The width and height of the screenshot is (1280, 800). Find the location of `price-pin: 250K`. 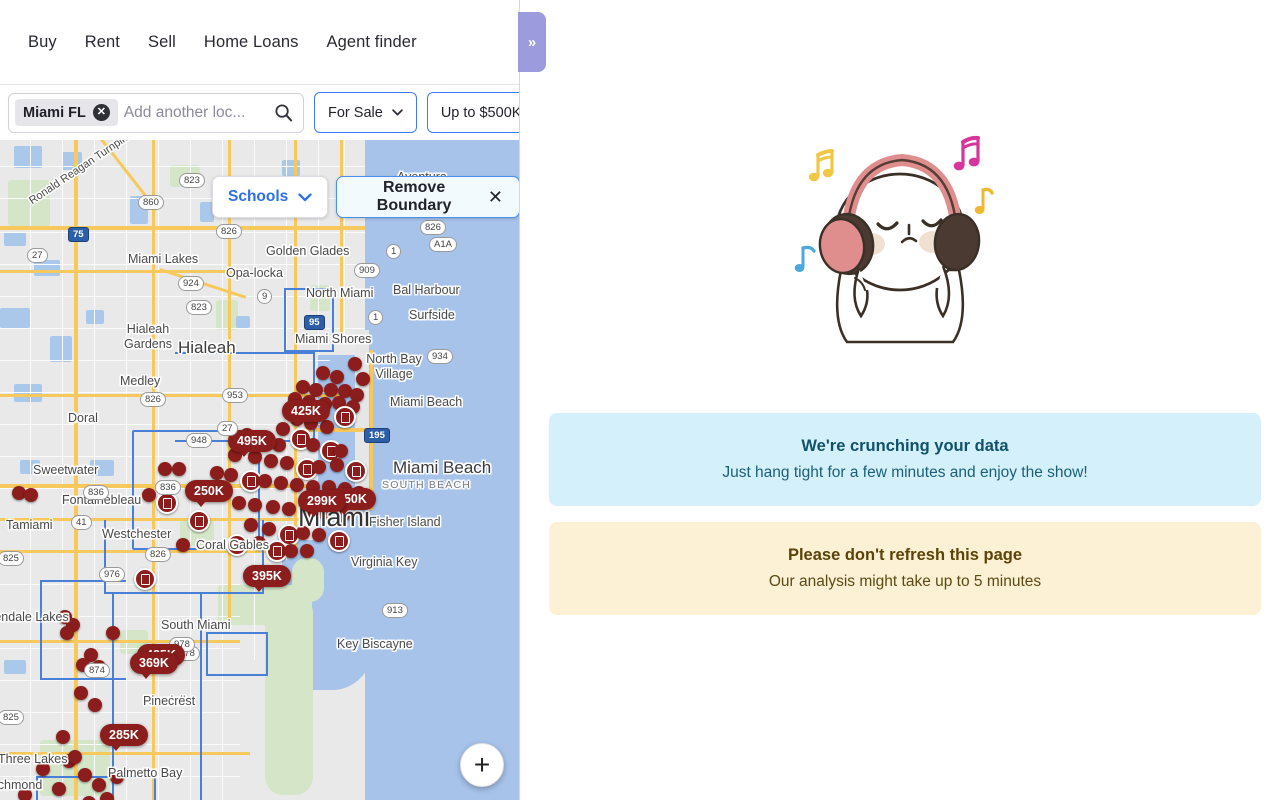

price-pin: 250K is located at coordinates (209, 493).